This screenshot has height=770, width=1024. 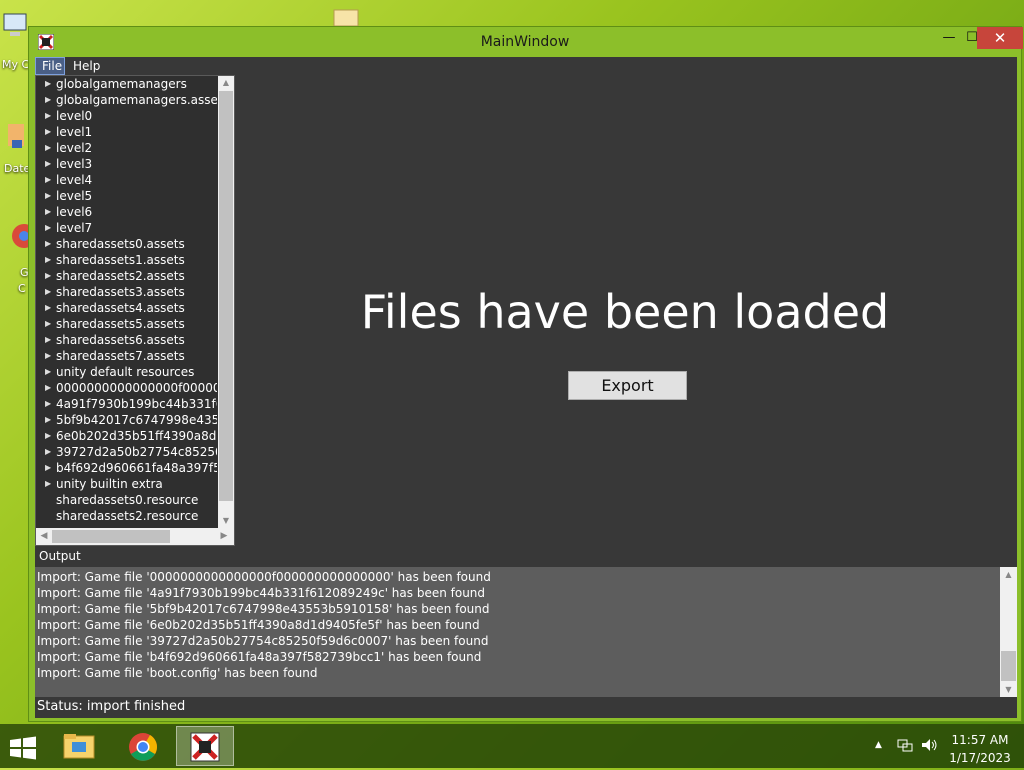 I want to click on taskbar-file-explorer, so click(x=79, y=746).